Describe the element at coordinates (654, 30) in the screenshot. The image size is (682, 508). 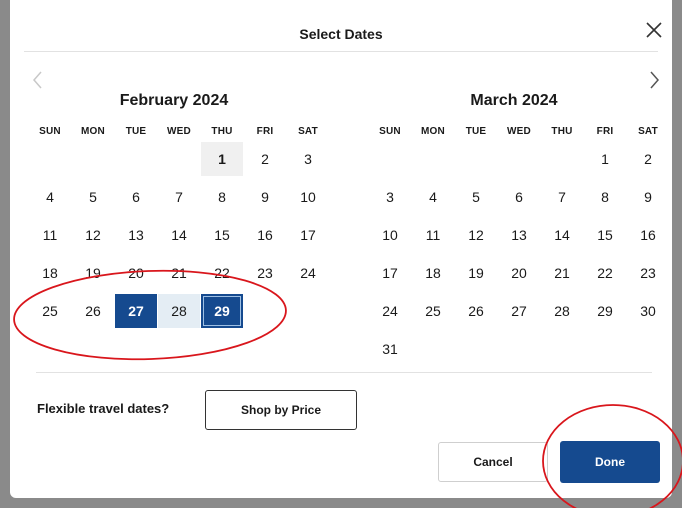
I see `close-icon` at that location.